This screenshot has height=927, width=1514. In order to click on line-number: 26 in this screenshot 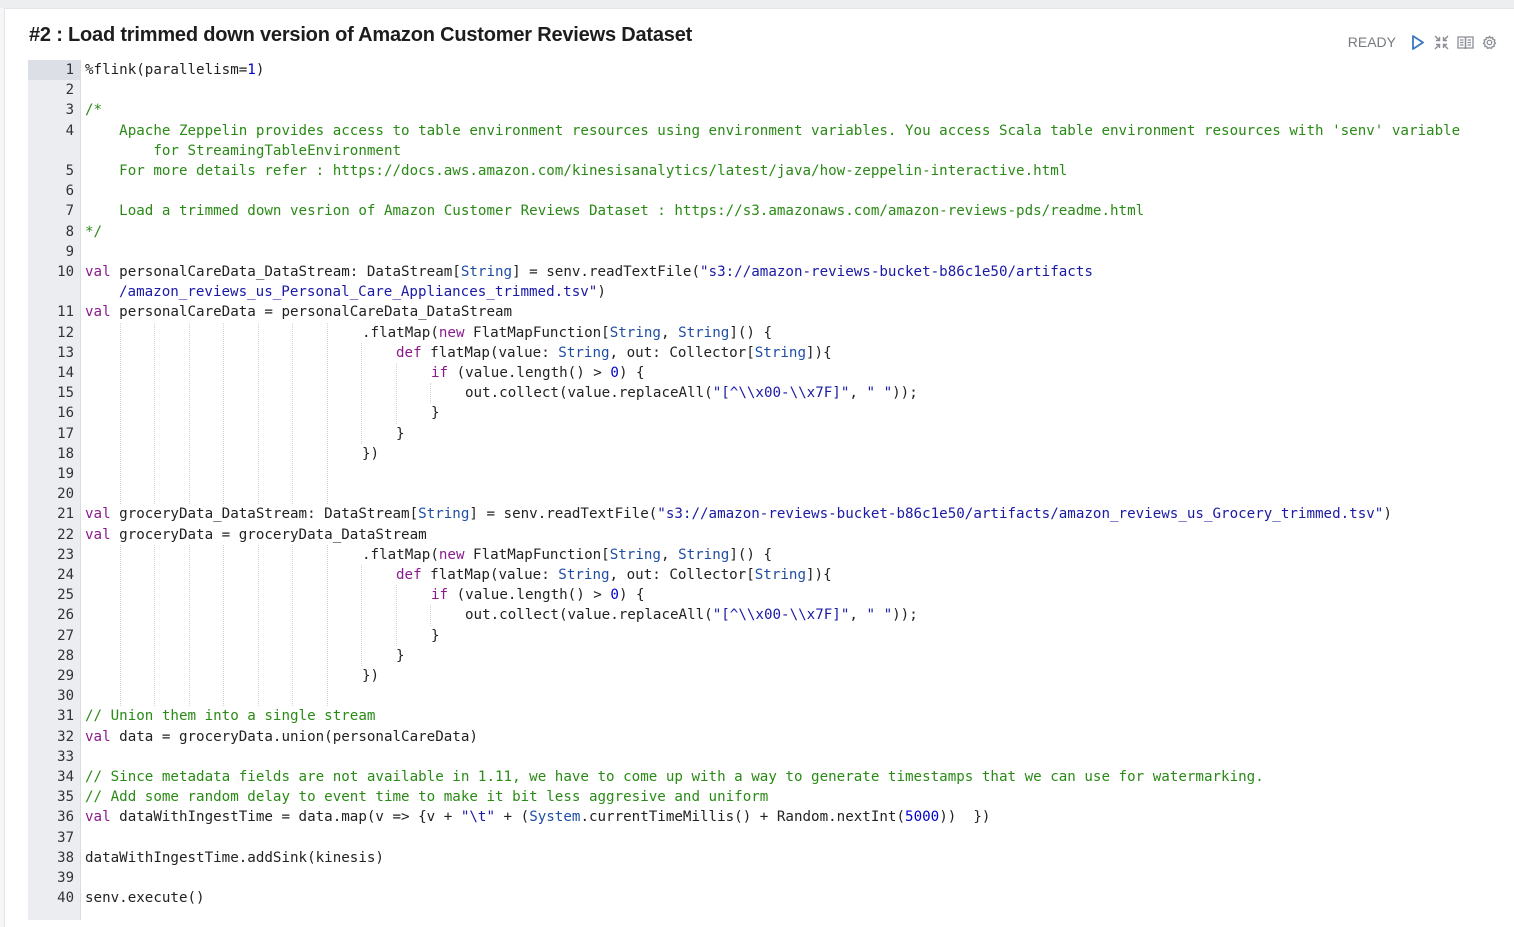, I will do `click(65, 615)`.